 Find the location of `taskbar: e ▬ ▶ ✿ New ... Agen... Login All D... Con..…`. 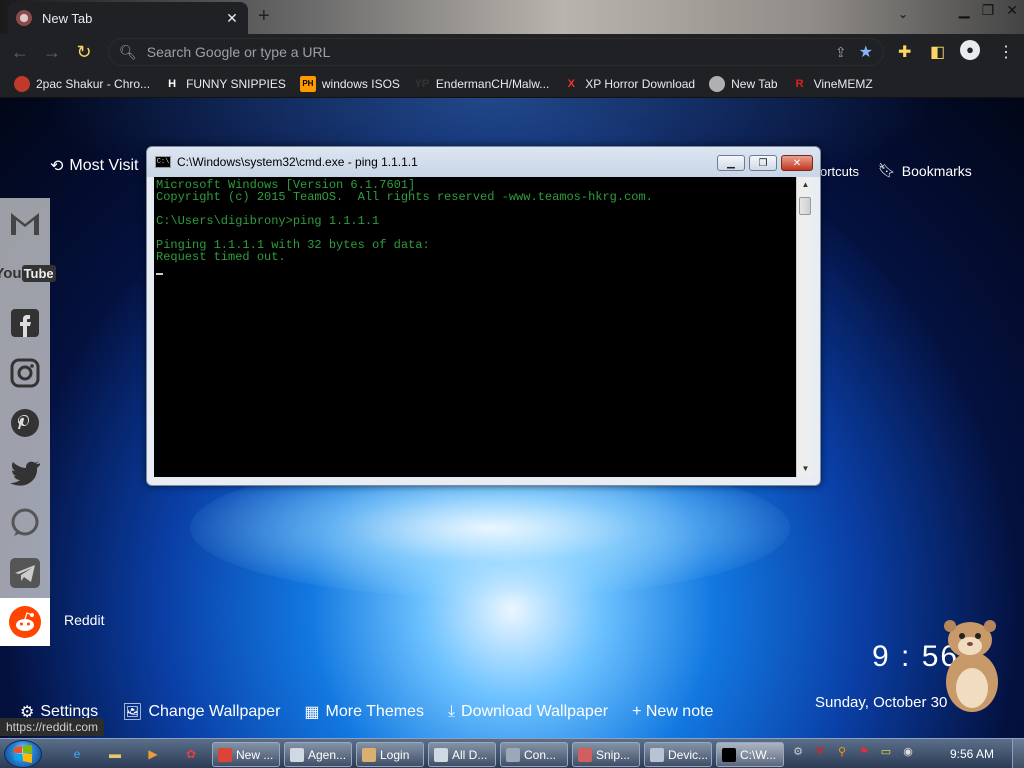

taskbar: e ▬ ▶ ✿ New ... Agen... Login All D... Con..… is located at coordinates (512, 753).